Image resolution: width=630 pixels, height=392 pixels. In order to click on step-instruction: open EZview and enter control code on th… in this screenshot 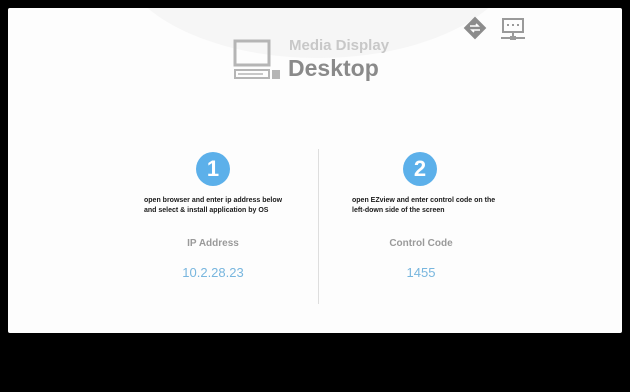, I will do `click(424, 205)`.